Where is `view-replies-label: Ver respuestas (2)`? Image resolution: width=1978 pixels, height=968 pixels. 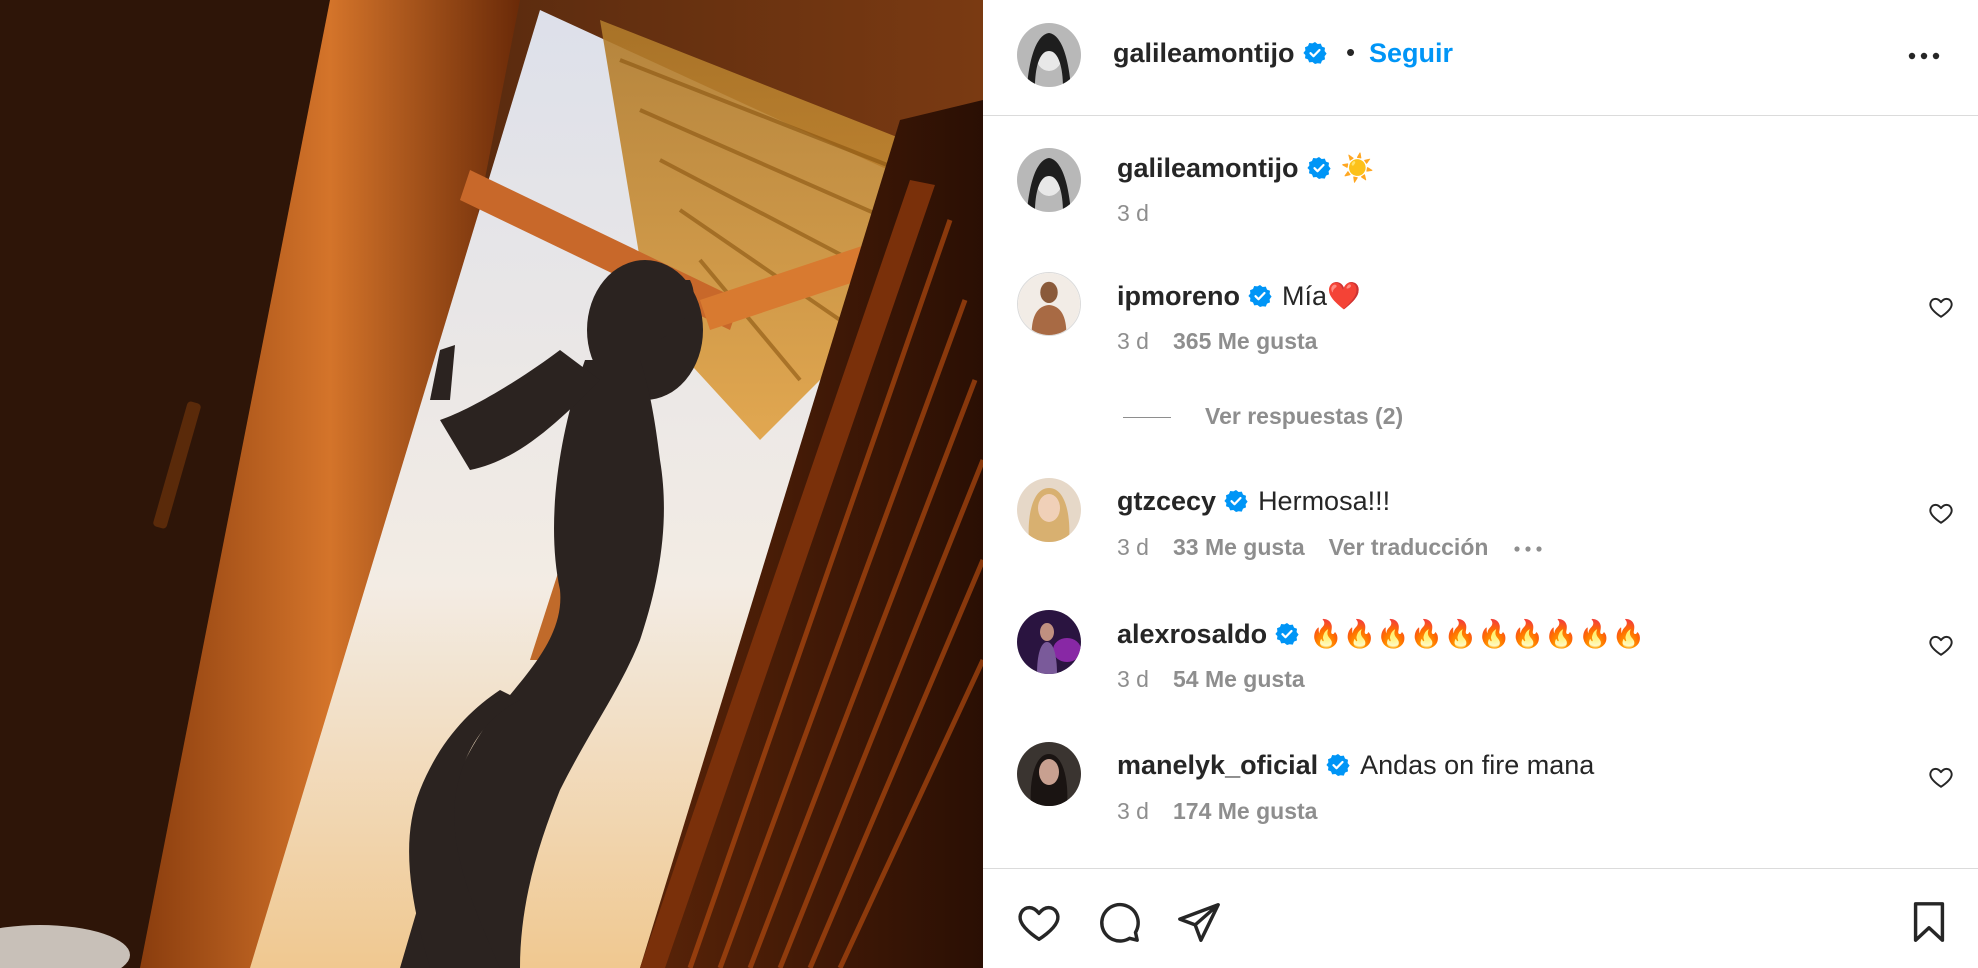
view-replies-label: Ver respuestas (2) is located at coordinates (1304, 416).